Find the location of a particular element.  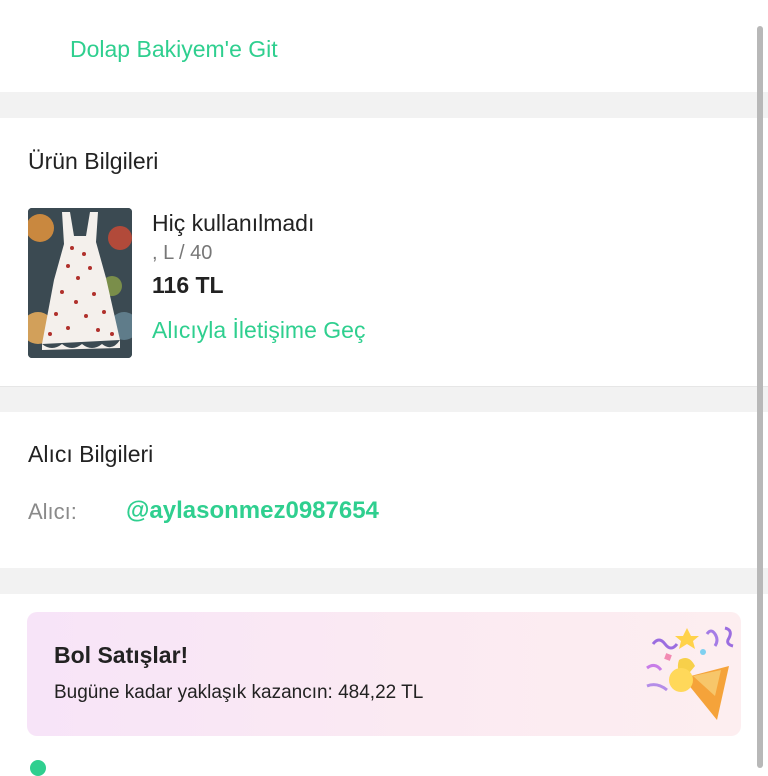

balance-link: Dolap Bakiyem'e Git is located at coordinates (174, 49).